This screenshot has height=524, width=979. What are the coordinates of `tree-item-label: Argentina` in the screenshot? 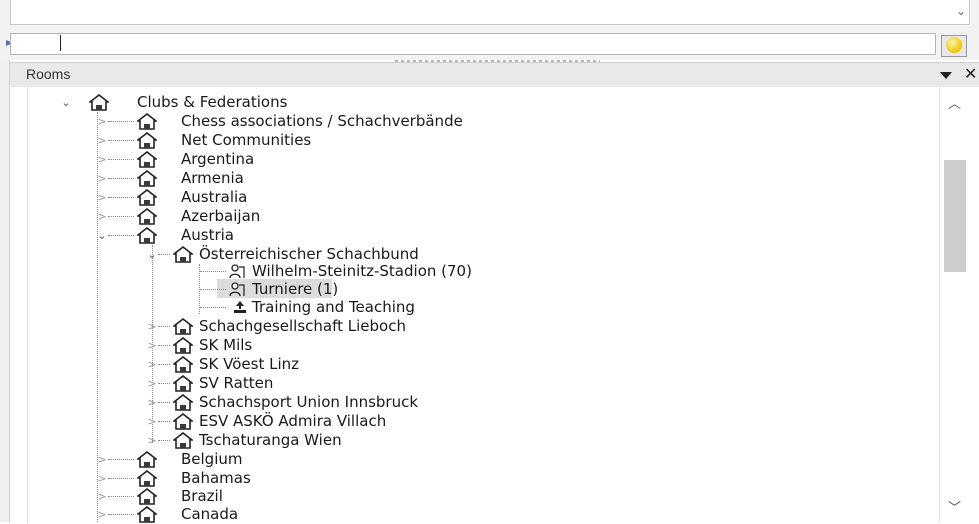 It's located at (218, 159).